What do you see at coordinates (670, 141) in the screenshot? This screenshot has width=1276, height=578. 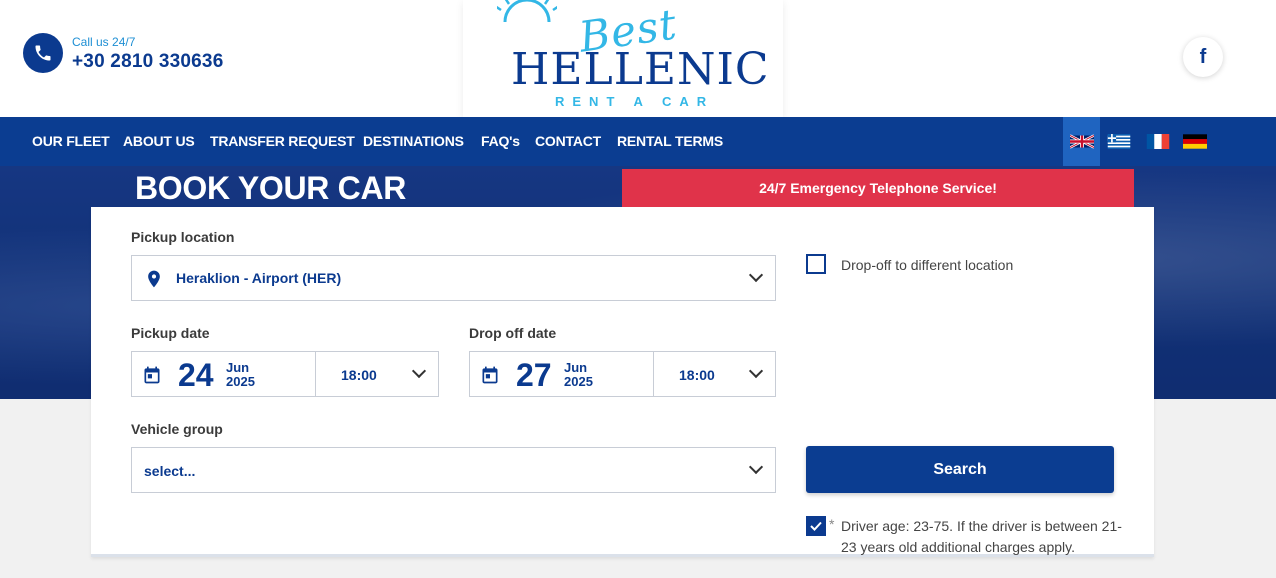 I see `nav-item-rental-terms: RENTAL TERMS` at bounding box center [670, 141].